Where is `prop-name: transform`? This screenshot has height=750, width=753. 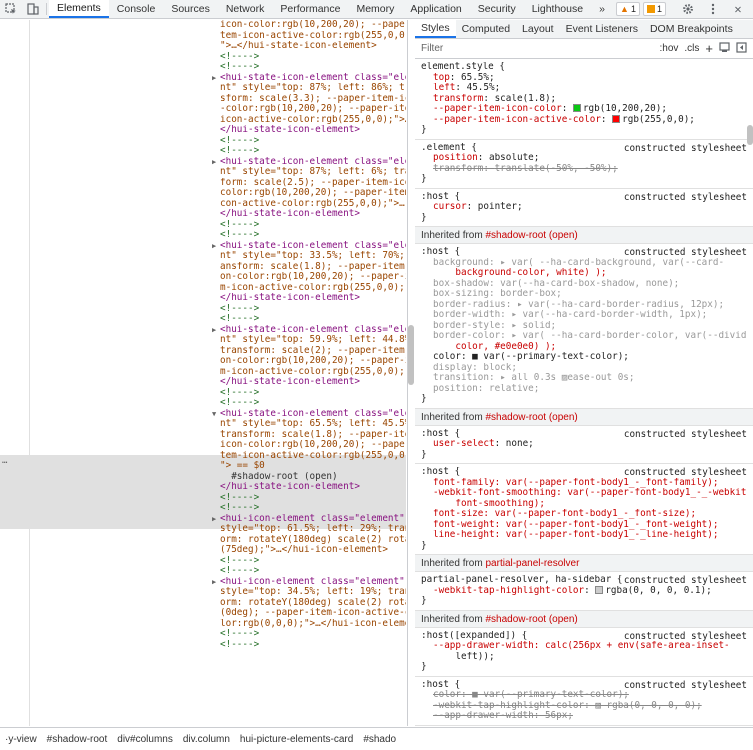 prop-name: transform is located at coordinates (458, 99).